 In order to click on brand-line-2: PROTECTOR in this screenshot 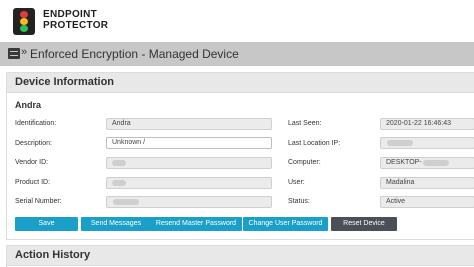, I will do `click(76, 25)`.